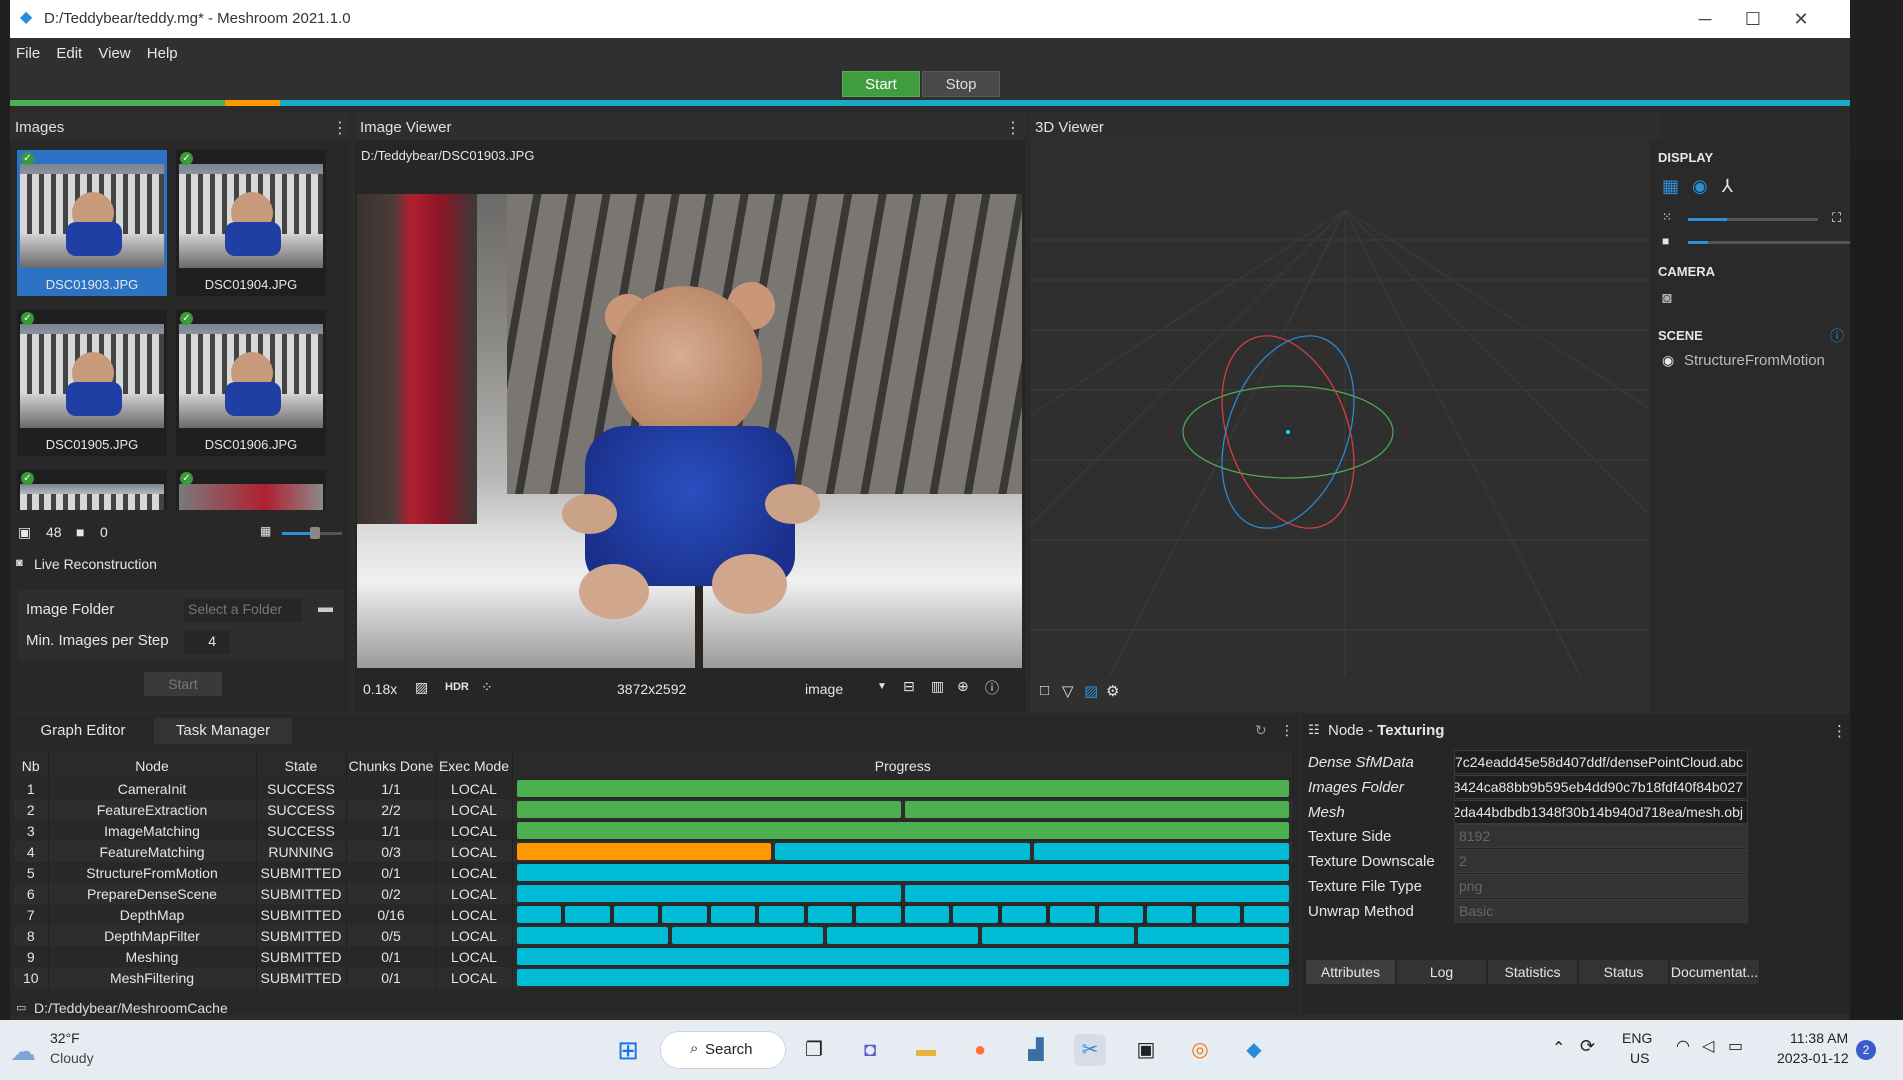  I want to click on attribute-value-field: png, so click(1601, 886).